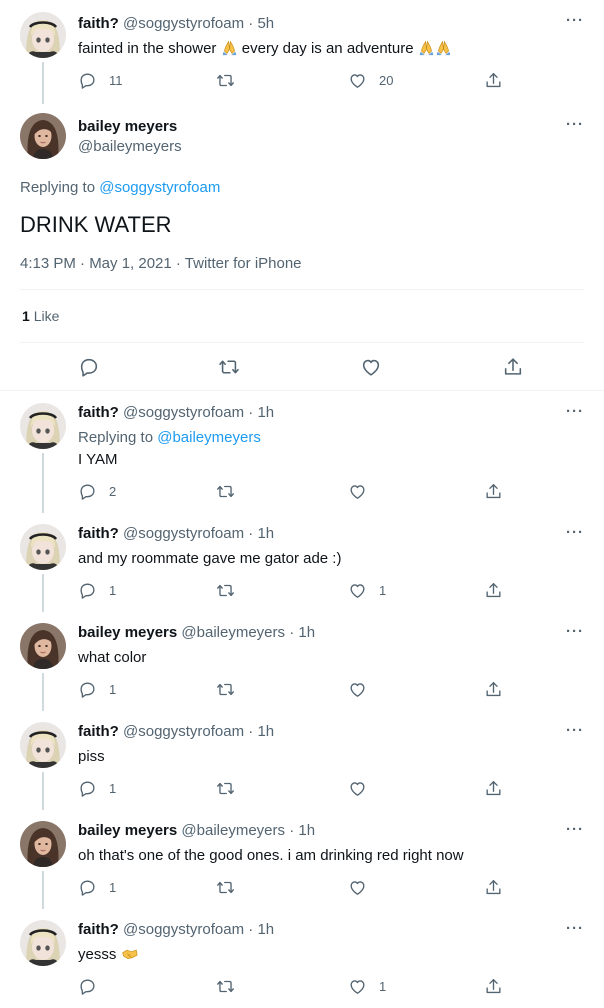 Image resolution: width=604 pixels, height=1008 pixels. What do you see at coordinates (302, 958) in the screenshot?
I see `reply-tweet: faith? @soggystyrofoam · 1h ··· yesss 1` at bounding box center [302, 958].